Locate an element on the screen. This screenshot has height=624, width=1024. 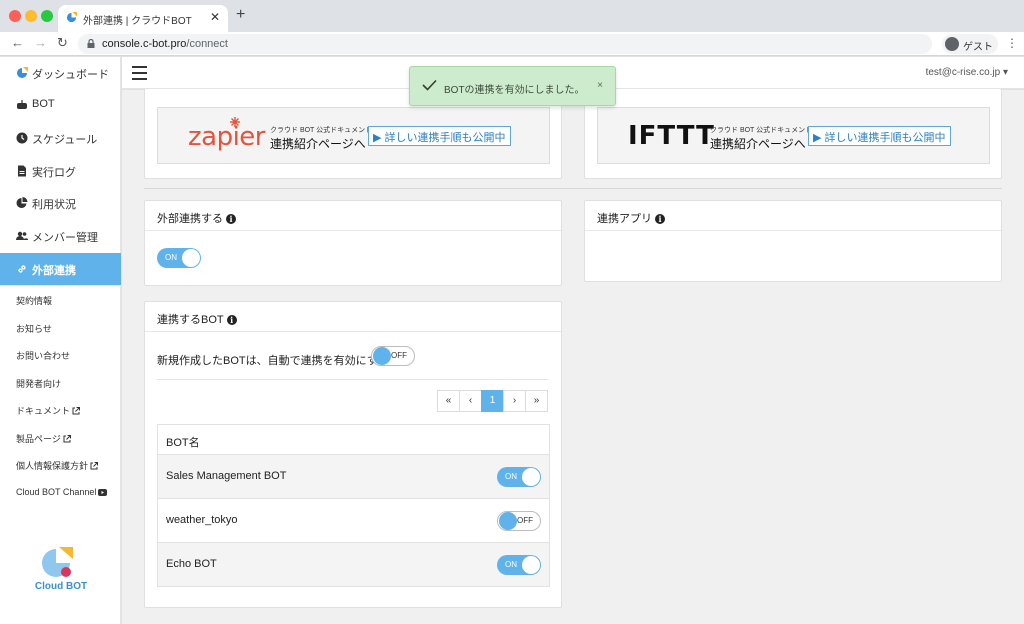
dashboard-icon is located at coordinates (22, 72).